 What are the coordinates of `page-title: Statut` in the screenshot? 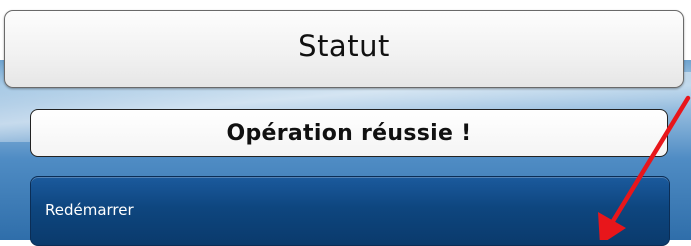 It's located at (344, 46).